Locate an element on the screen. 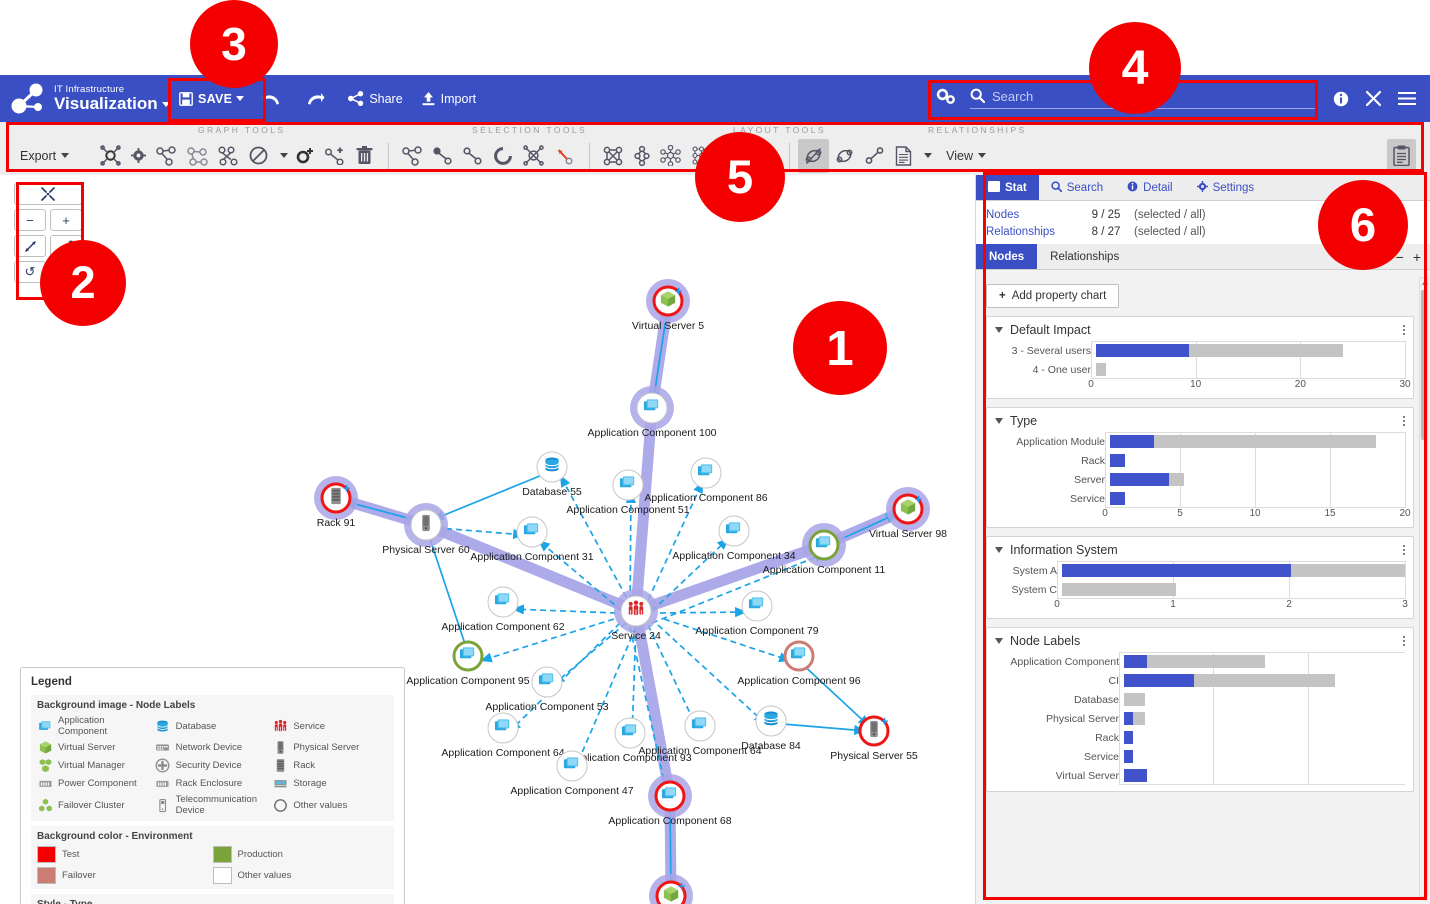 This screenshot has height=904, width=1430. legend-node-label: Power Component is located at coordinates (97, 783).